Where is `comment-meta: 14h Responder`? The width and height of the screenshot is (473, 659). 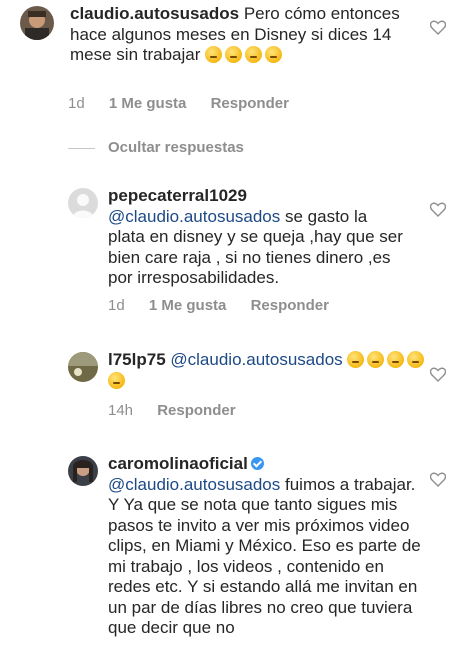
comment-meta: 14h Responder is located at coordinates (182, 410).